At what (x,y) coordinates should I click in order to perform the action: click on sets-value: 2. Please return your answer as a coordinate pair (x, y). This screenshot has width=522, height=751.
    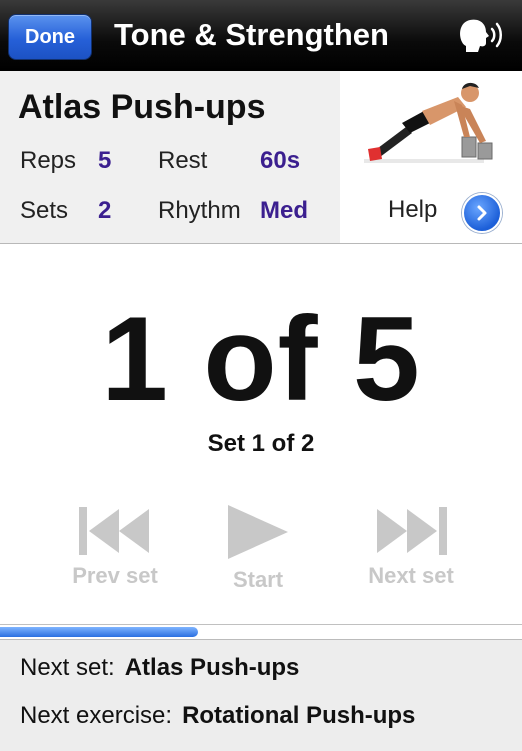
    Looking at the image, I should click on (105, 210).